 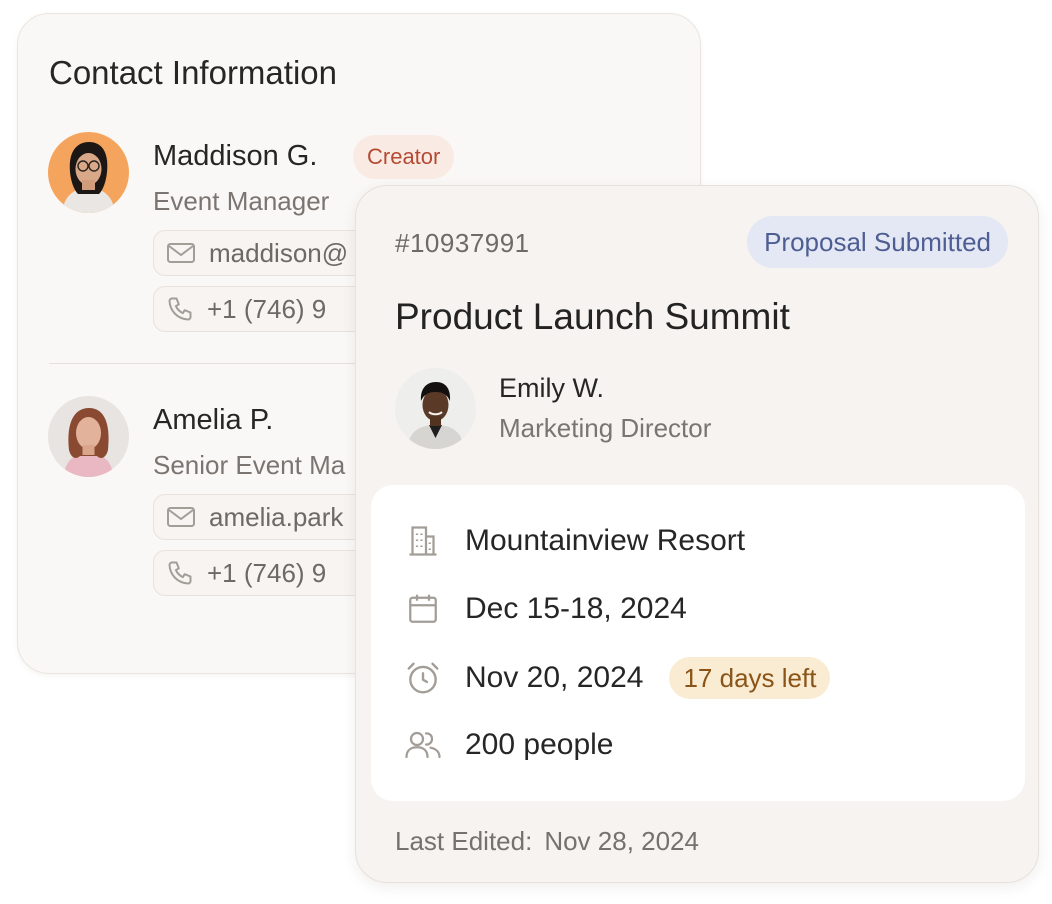 What do you see at coordinates (462, 243) in the screenshot?
I see `event-id: #10937991` at bounding box center [462, 243].